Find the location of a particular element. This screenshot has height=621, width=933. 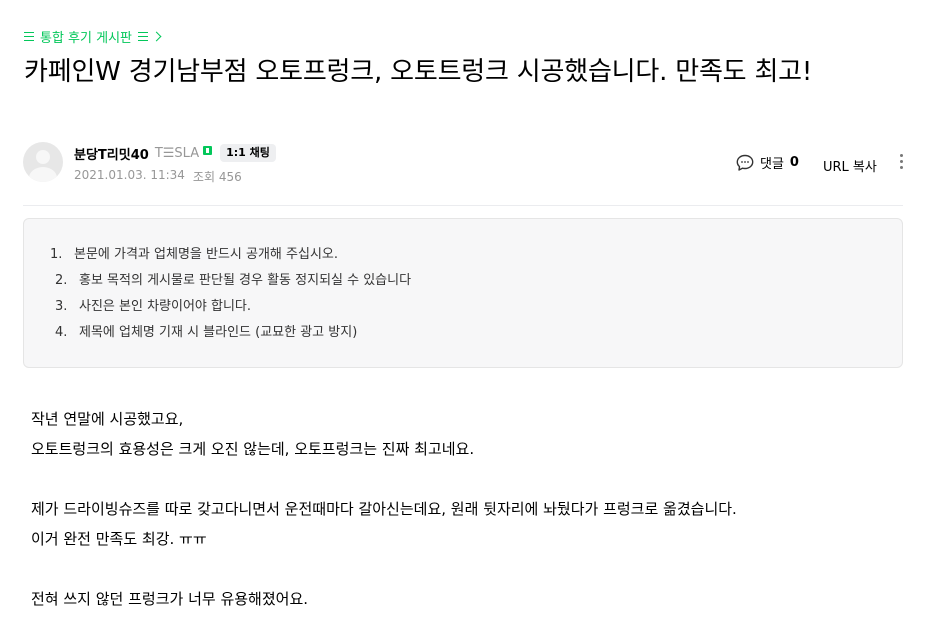

chevron-right-icon is located at coordinates (156, 36).